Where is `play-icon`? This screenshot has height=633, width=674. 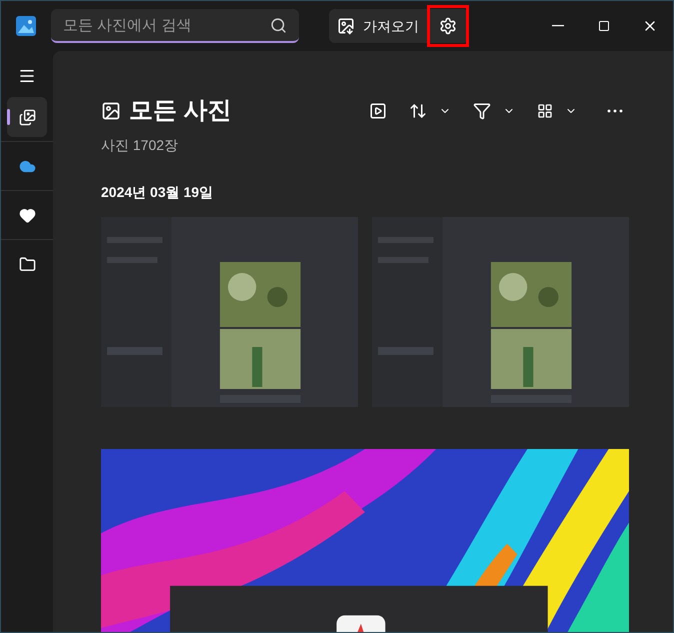
play-icon is located at coordinates (378, 111).